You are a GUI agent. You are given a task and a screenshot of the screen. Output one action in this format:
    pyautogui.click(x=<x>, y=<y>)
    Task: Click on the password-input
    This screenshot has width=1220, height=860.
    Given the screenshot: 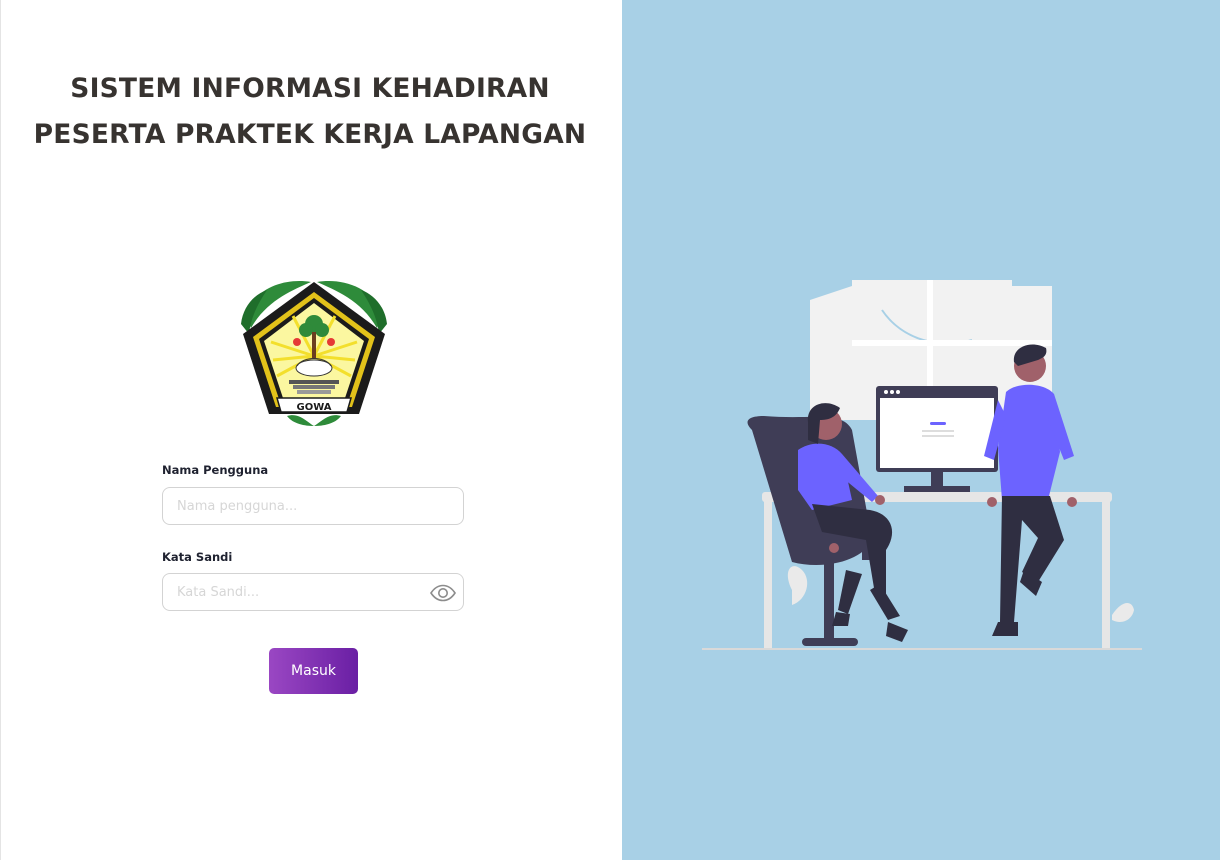 What is the action you would take?
    pyautogui.click(x=313, y=592)
    